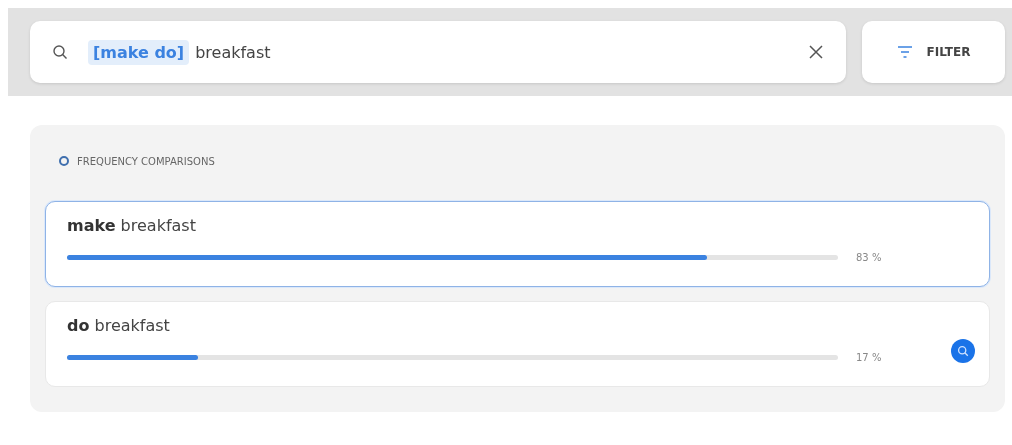 The image size is (1012, 445). I want to click on phrase-text: make breakfast, so click(132, 226).